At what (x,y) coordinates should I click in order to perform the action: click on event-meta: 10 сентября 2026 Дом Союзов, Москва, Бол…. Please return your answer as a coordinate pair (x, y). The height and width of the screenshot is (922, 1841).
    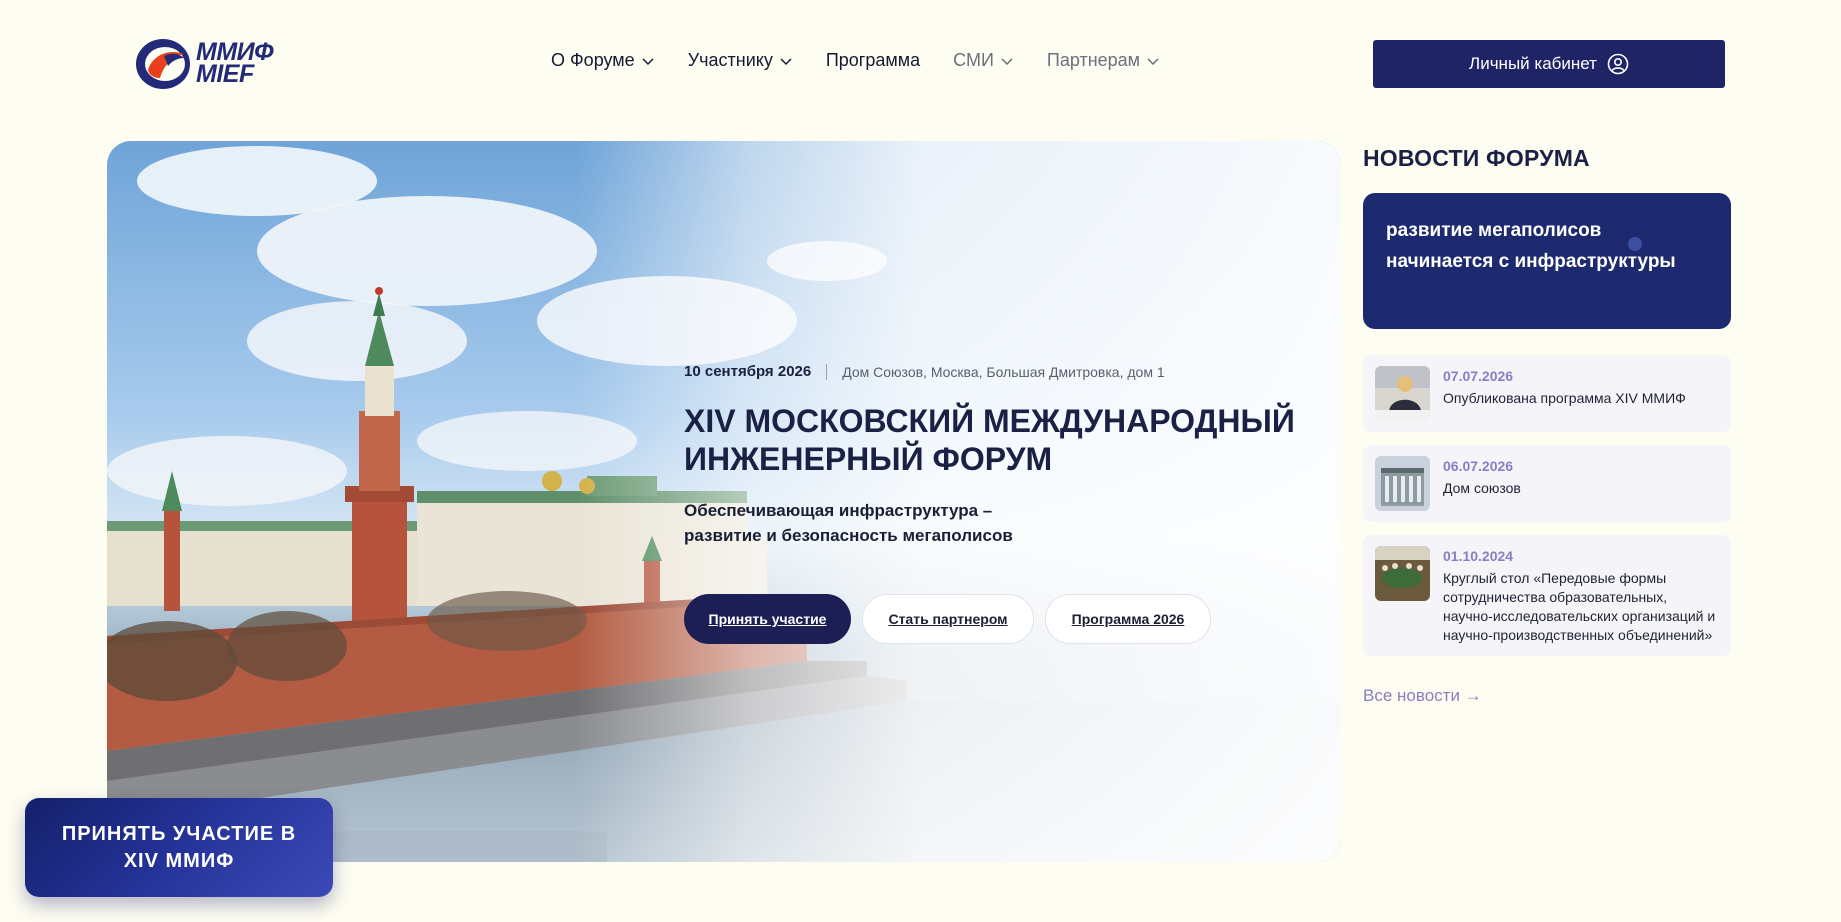
    Looking at the image, I should click on (1004, 371).